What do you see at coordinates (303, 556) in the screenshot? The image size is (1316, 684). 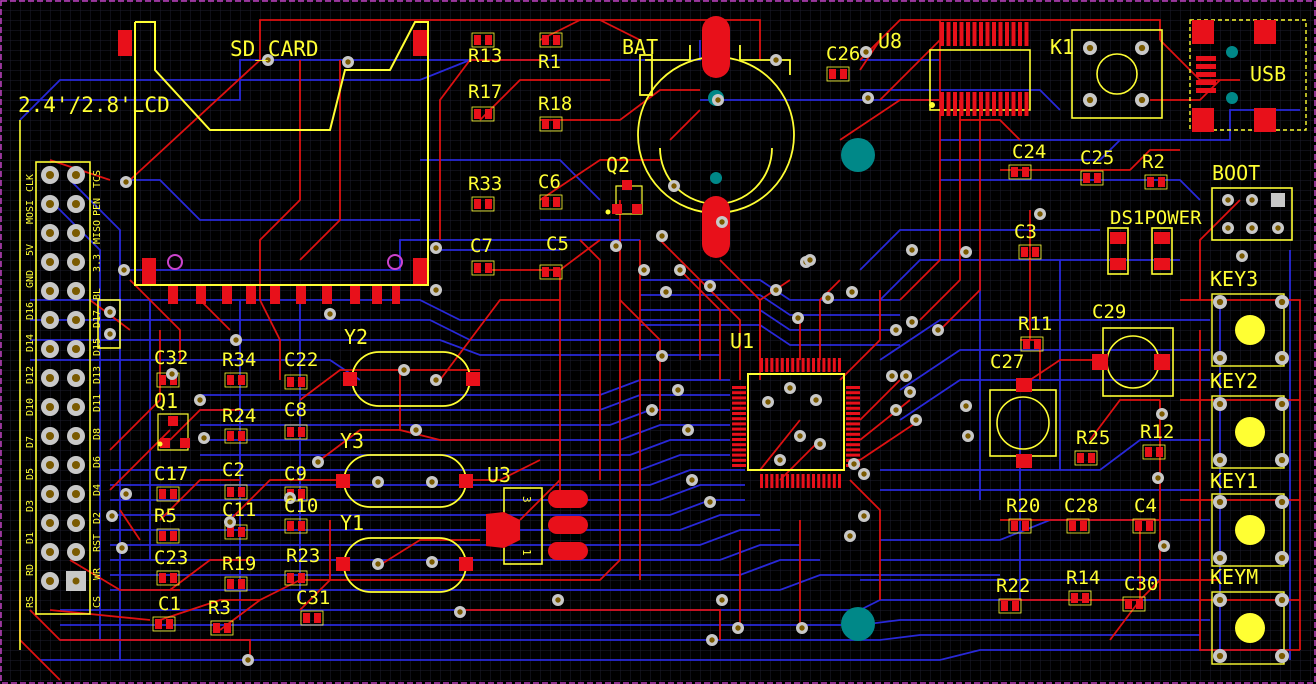 I see `label-r23: R23` at bounding box center [303, 556].